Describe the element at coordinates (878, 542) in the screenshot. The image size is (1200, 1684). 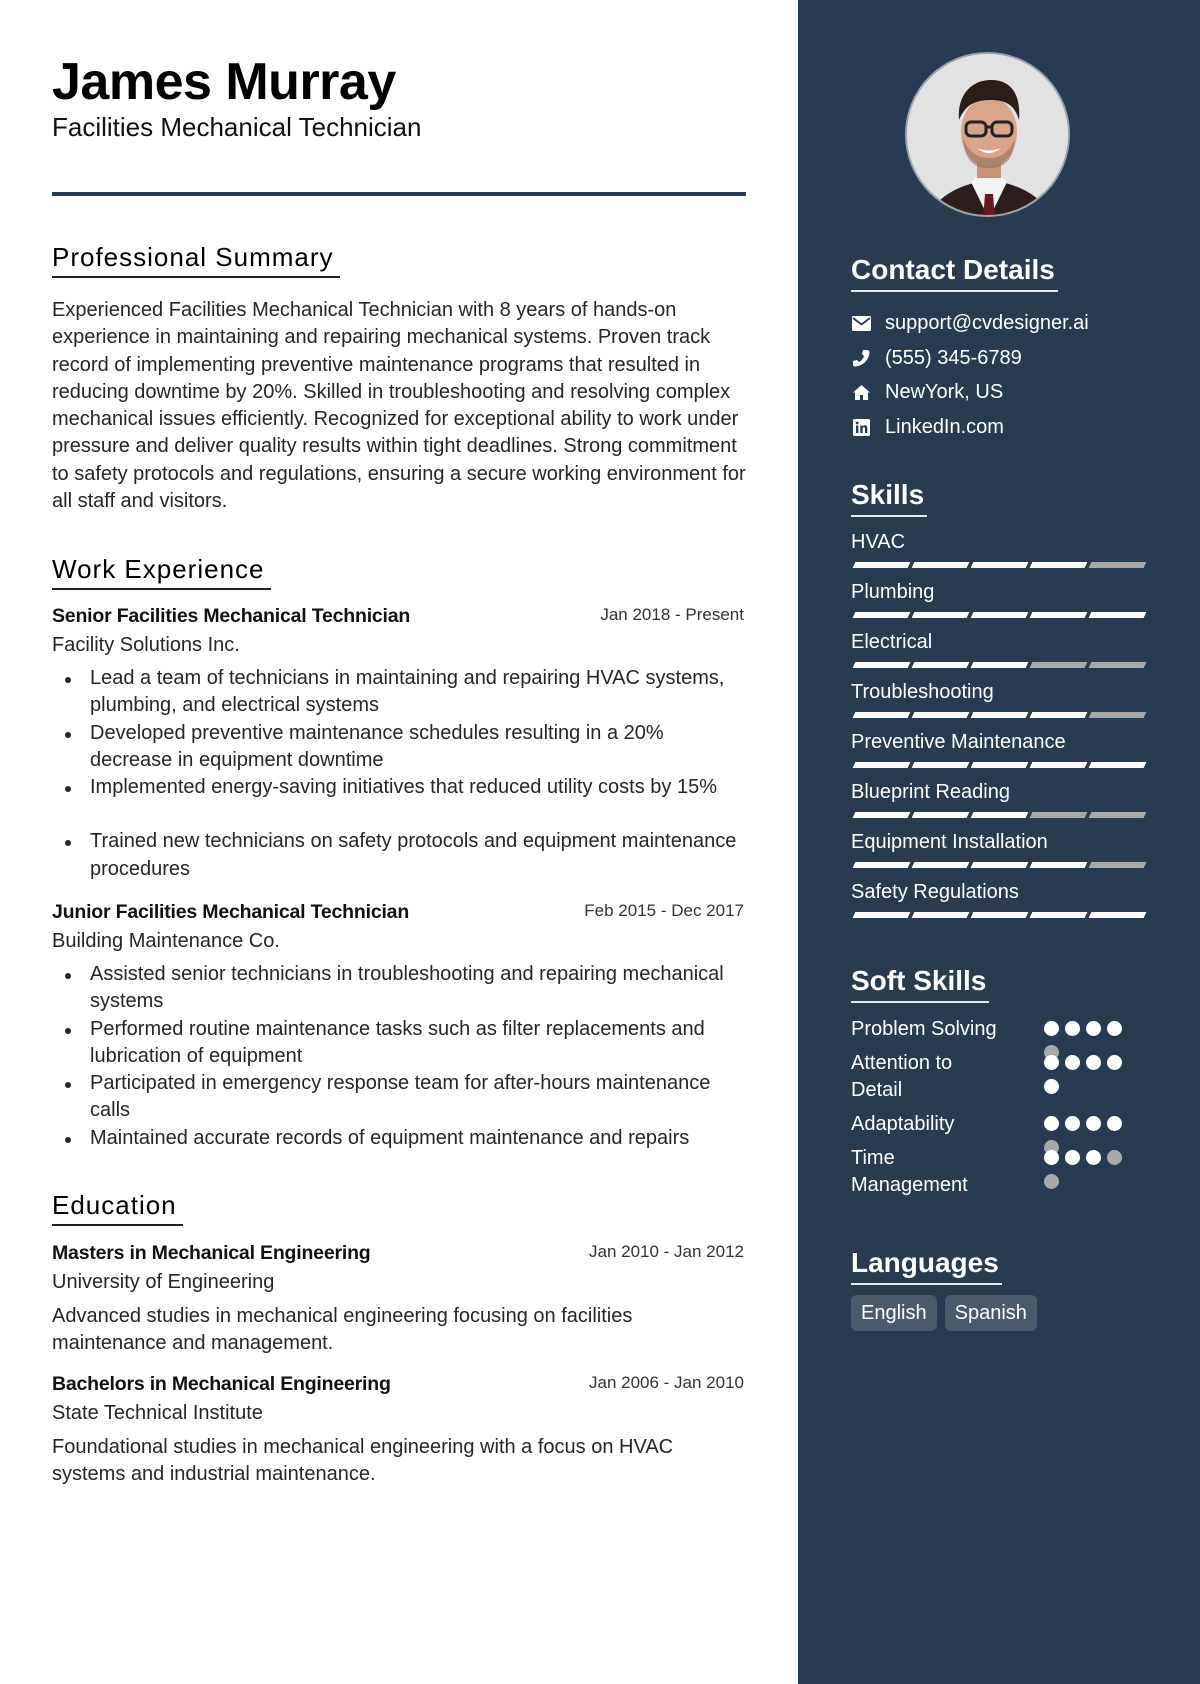
I see `skill-name: HVAC` at that location.